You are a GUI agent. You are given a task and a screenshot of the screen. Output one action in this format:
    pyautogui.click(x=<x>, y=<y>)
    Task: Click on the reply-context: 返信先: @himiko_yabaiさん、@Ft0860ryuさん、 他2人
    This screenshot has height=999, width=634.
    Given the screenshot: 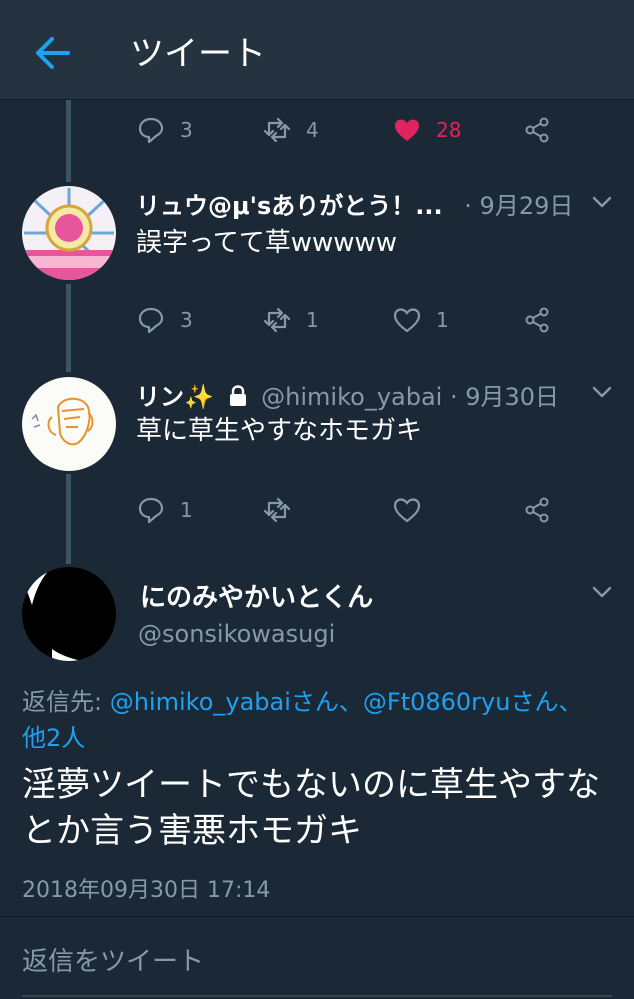 What is the action you would take?
    pyautogui.click(x=322, y=720)
    